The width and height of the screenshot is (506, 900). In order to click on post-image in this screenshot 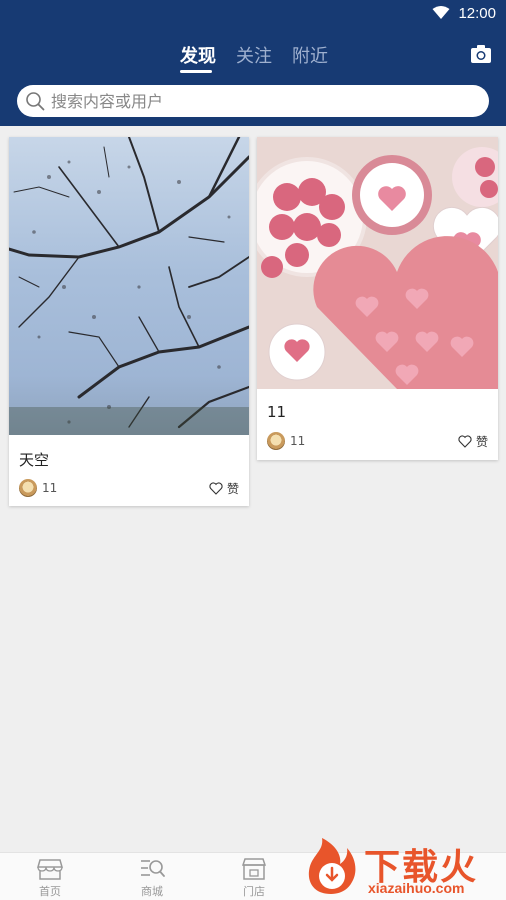, I will do `click(377, 263)`.